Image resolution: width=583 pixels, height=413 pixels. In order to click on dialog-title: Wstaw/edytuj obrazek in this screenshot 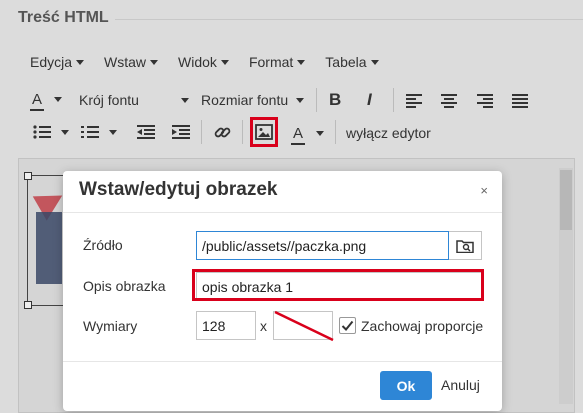, I will do `click(178, 189)`.